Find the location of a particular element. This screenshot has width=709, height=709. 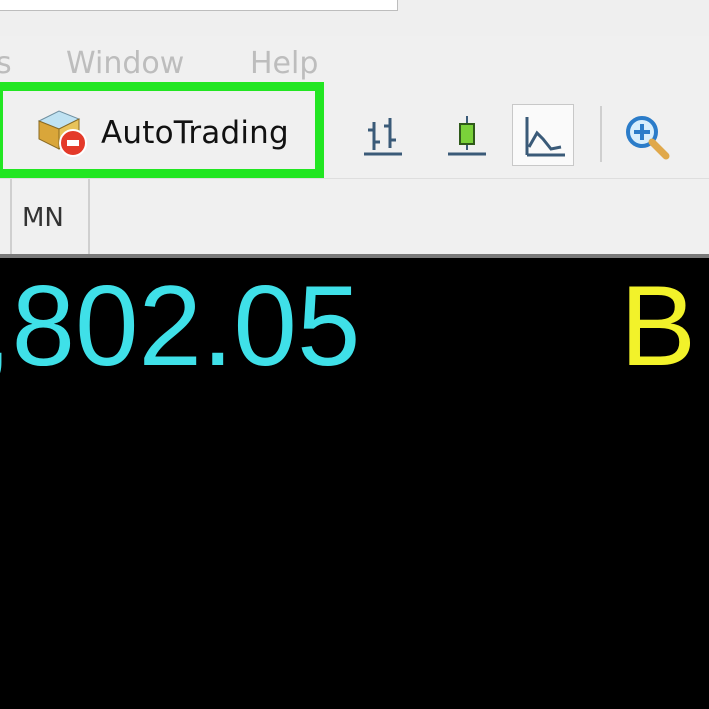

top-input-box is located at coordinates (199, 5).